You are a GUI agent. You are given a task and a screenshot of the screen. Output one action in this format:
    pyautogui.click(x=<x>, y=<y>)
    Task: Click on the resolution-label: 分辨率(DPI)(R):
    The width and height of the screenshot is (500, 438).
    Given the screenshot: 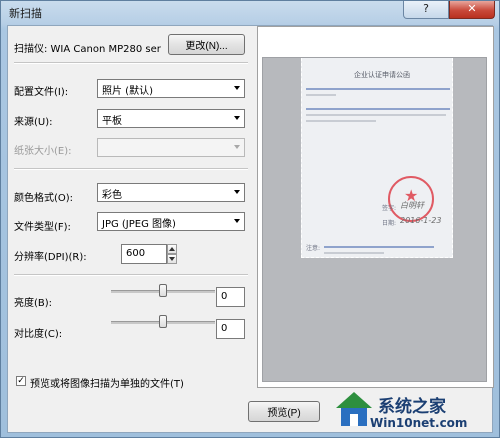 What is the action you would take?
    pyautogui.click(x=50, y=257)
    